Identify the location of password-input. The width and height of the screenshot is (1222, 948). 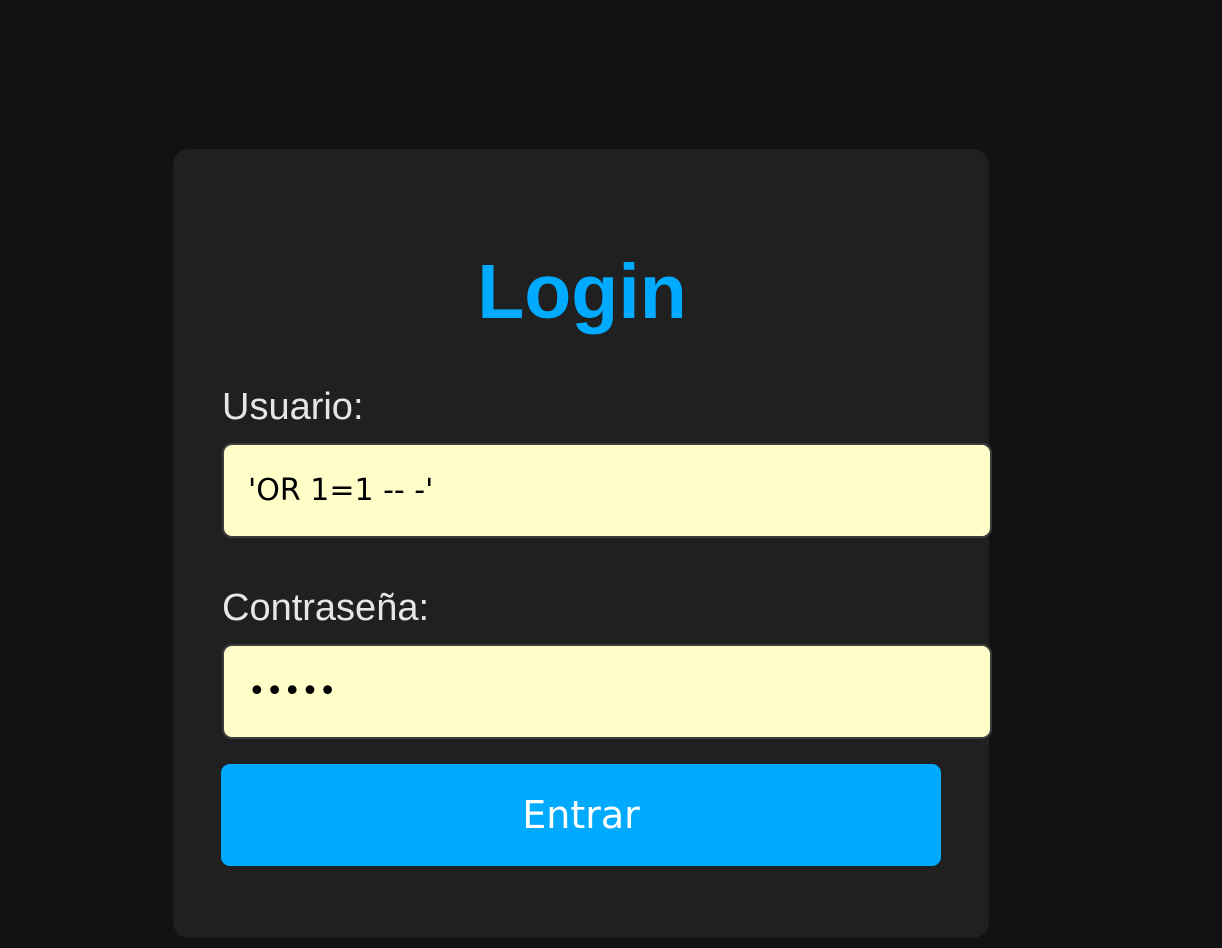
(607, 691).